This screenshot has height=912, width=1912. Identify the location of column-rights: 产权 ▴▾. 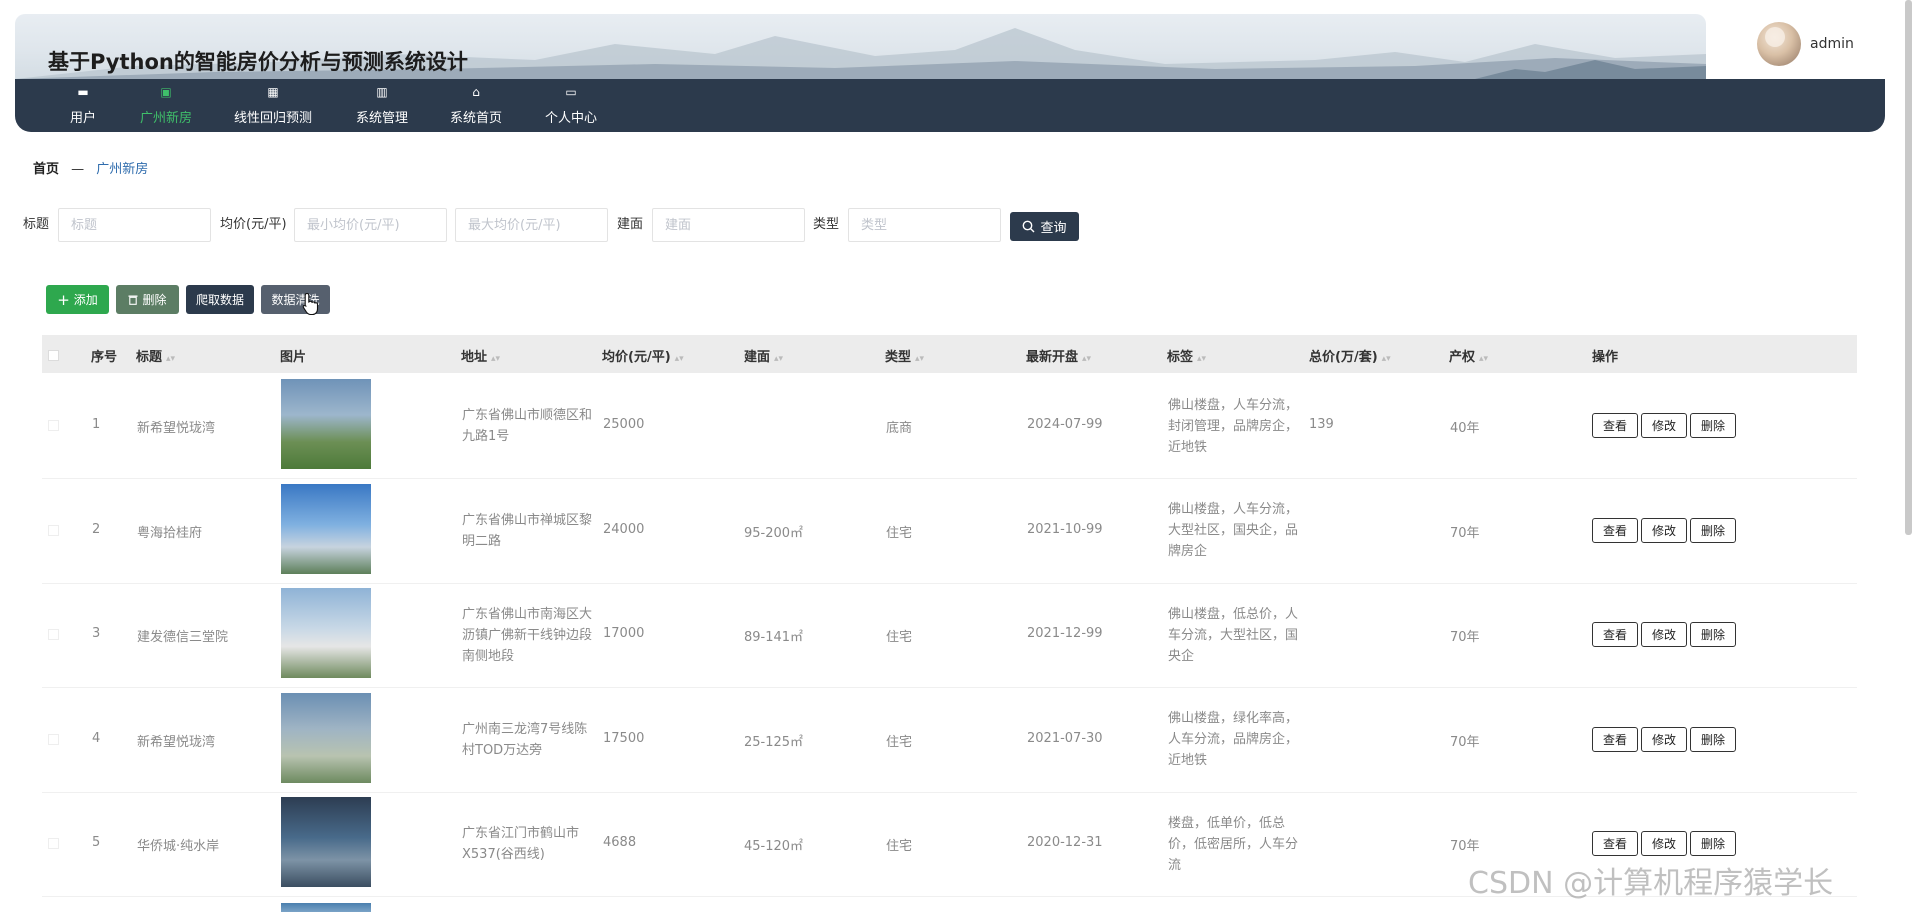
(1468, 355).